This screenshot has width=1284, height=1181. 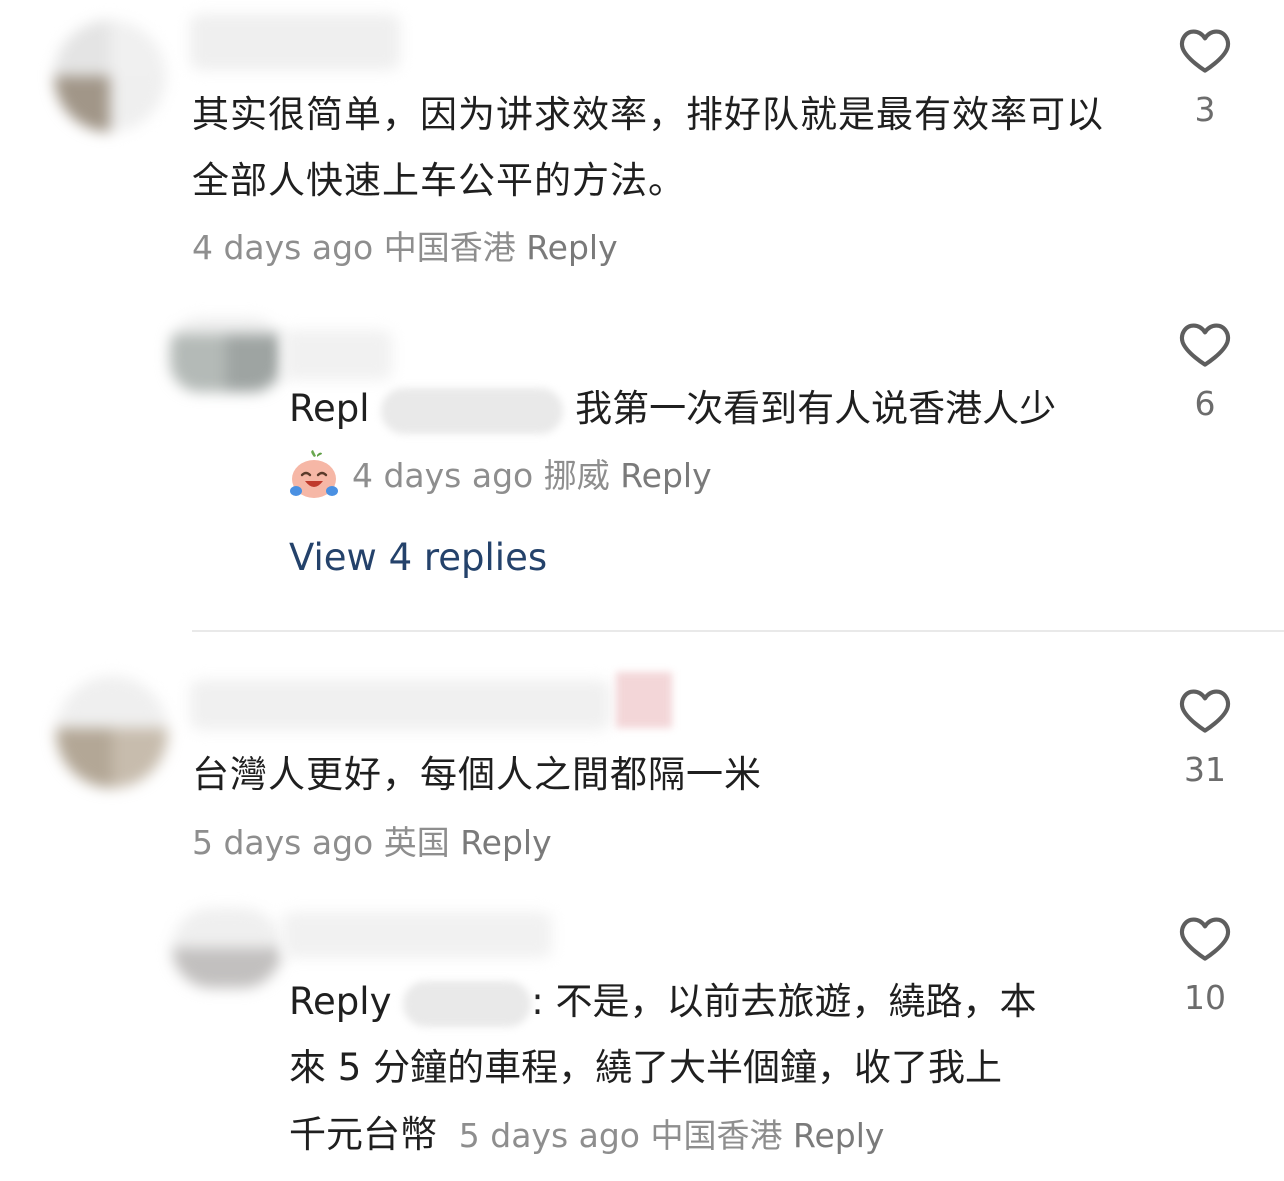 I want to click on comment-text-line3: 千元台幣 5 days ago 中国香港 Reply, so click(x=586, y=1135).